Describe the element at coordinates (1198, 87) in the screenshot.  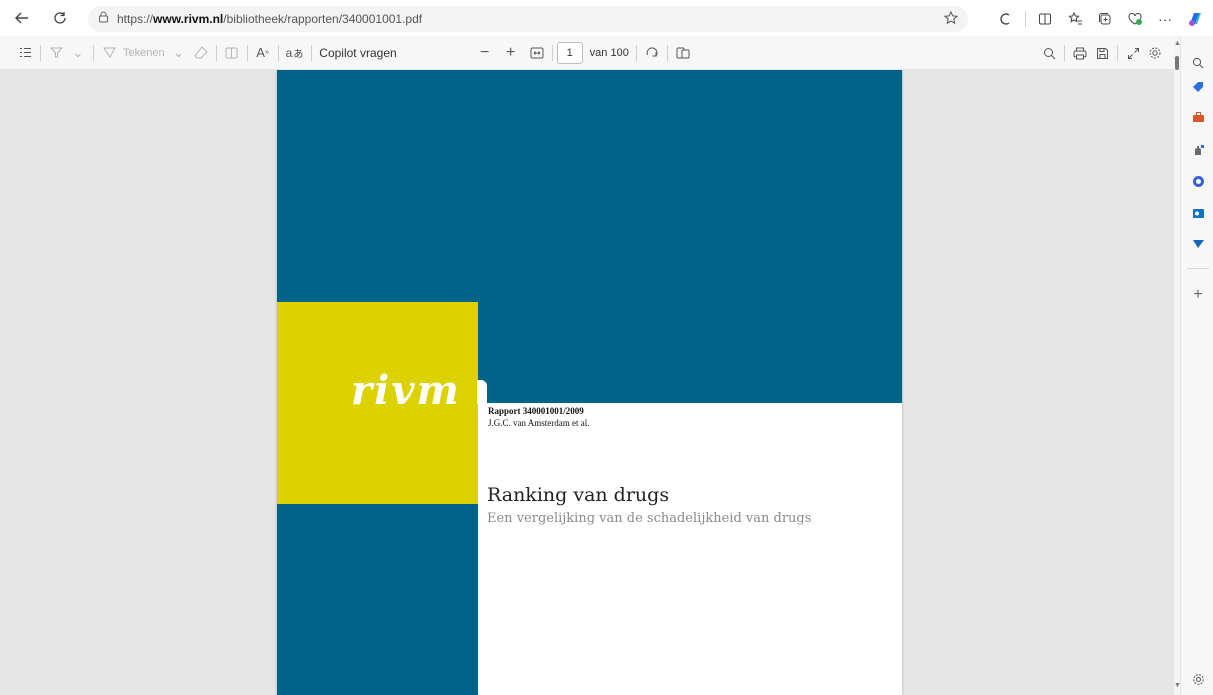
I see `tag-icon` at that location.